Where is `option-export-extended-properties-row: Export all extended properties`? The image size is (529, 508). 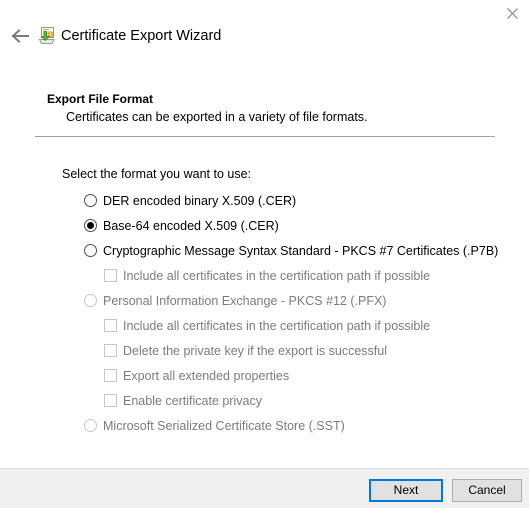 option-export-extended-properties-row: Export all extended properties is located at coordinates (264, 375).